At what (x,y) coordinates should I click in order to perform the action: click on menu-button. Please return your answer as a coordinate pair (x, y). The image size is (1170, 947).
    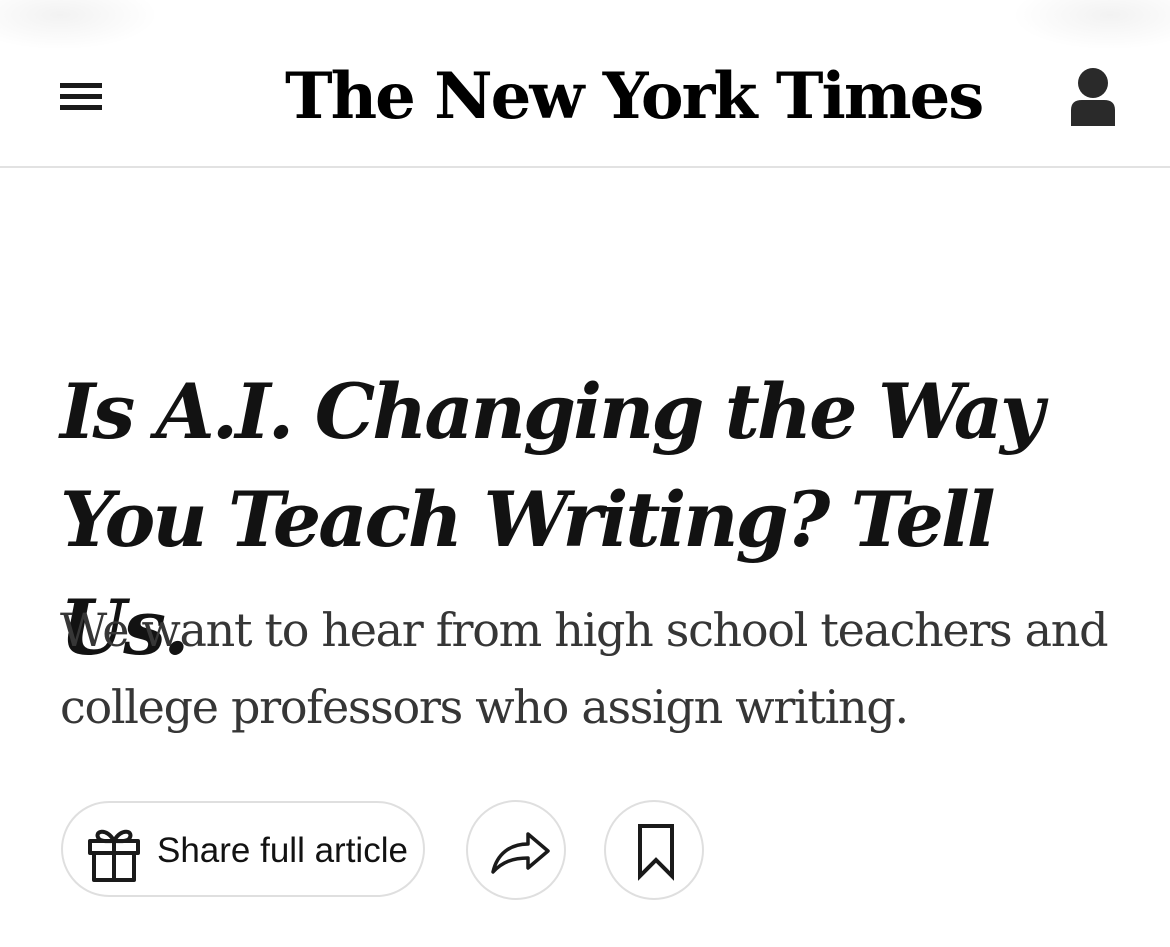
    Looking at the image, I should click on (81, 97).